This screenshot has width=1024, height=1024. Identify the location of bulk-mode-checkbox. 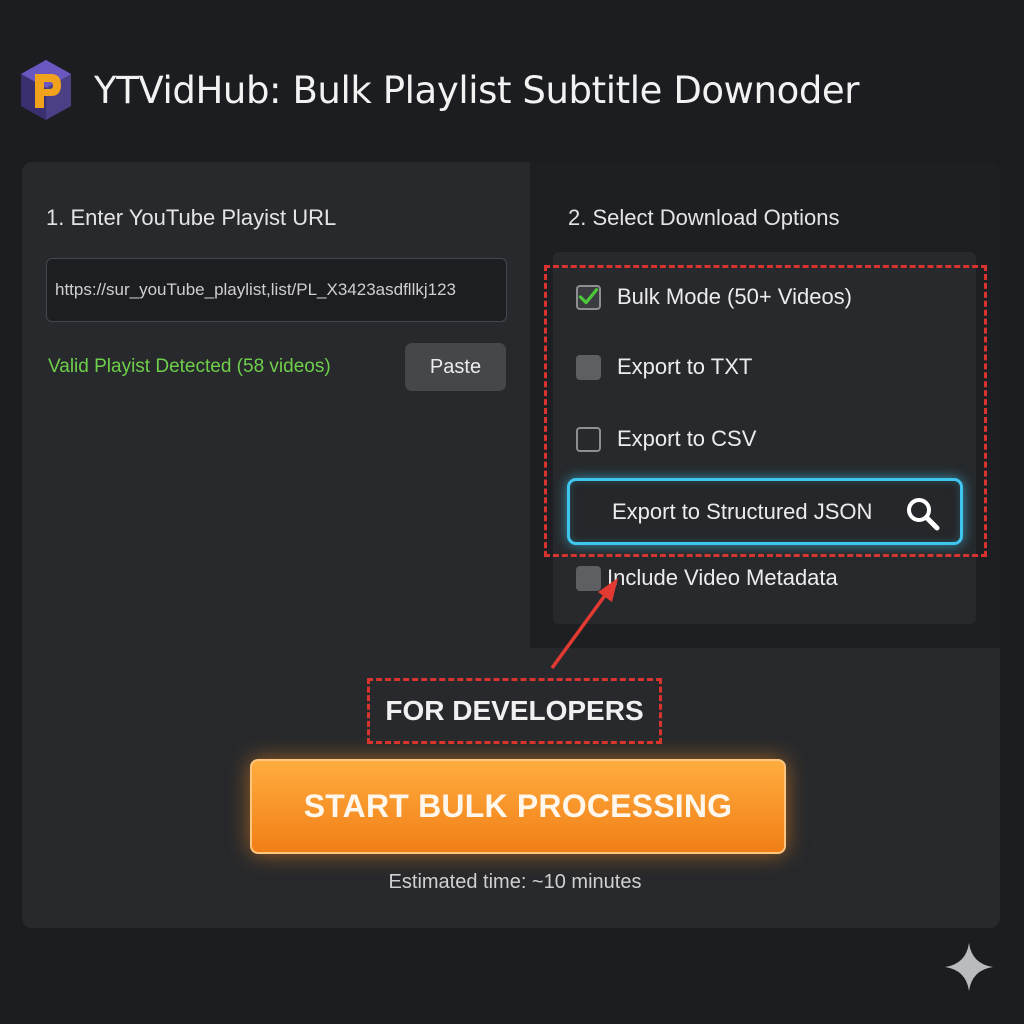
(588, 297).